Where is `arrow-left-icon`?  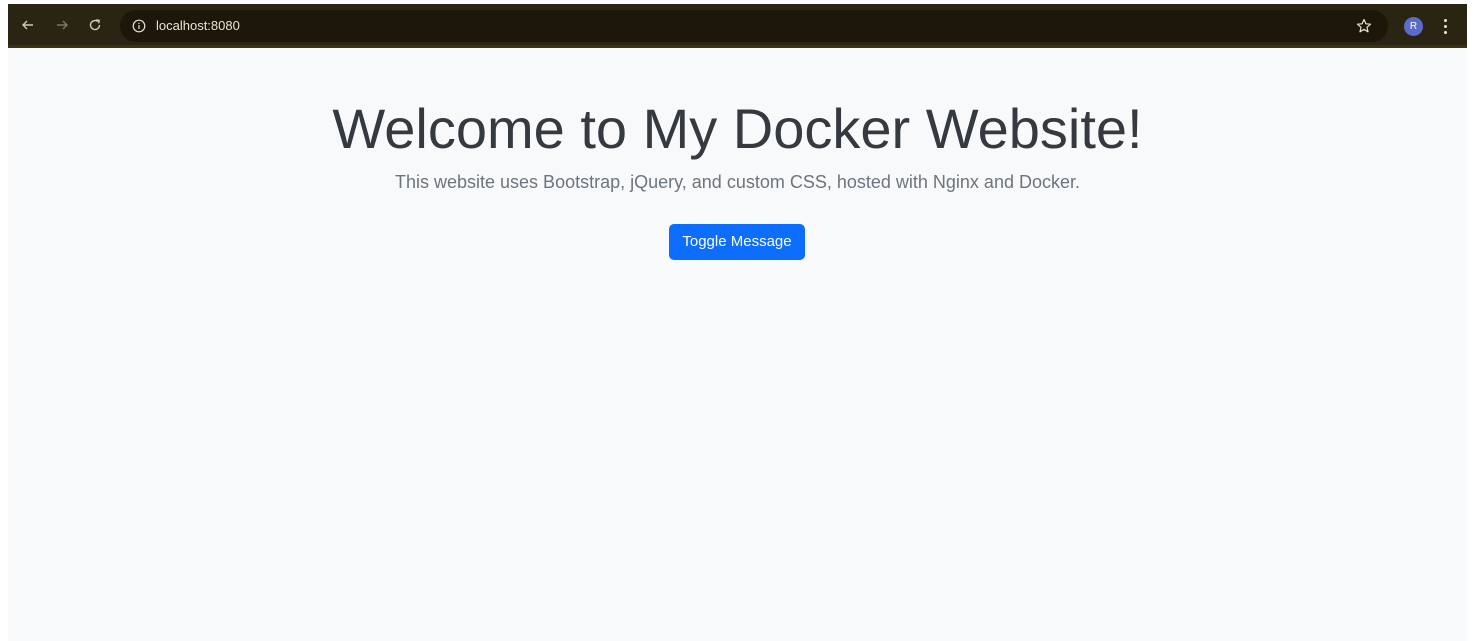 arrow-left-icon is located at coordinates (28, 25).